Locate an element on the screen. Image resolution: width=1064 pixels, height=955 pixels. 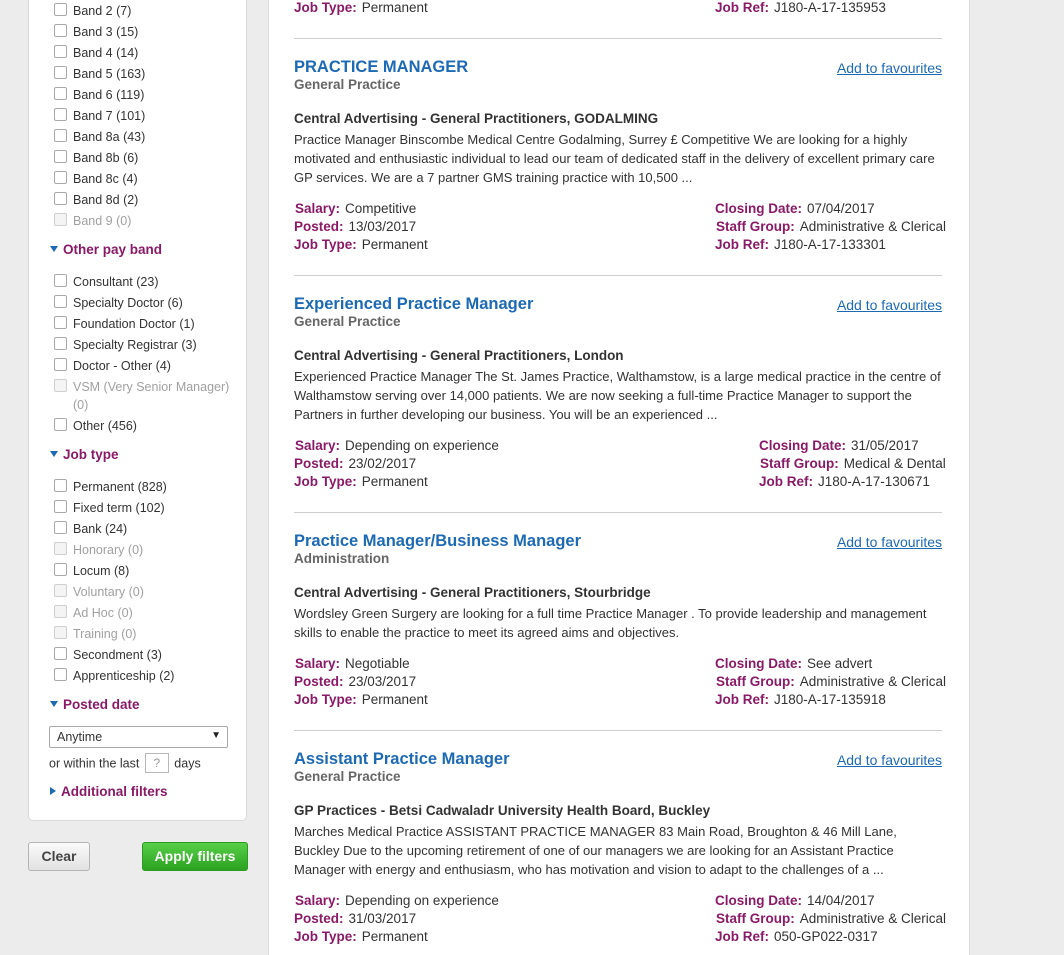
within-prefix: or within the last is located at coordinates (94, 763).